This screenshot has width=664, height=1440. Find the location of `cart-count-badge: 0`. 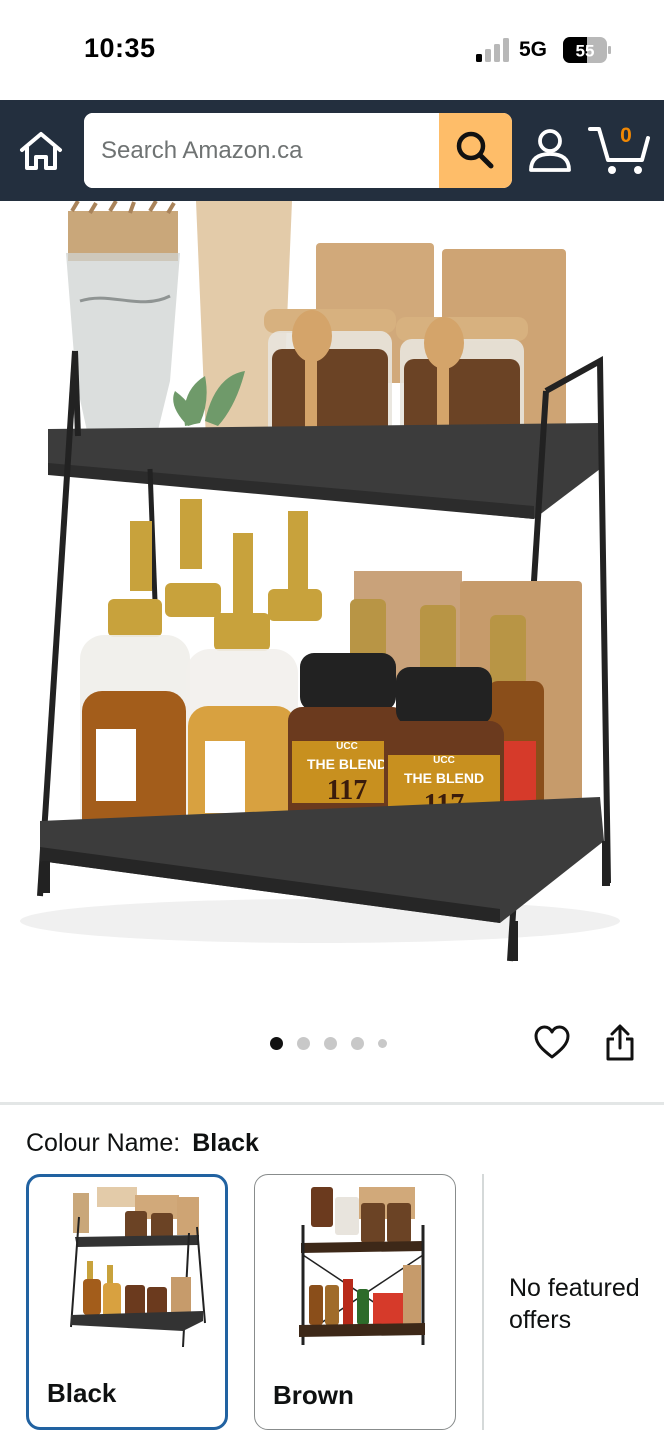

cart-count-badge: 0 is located at coordinates (626, 135).